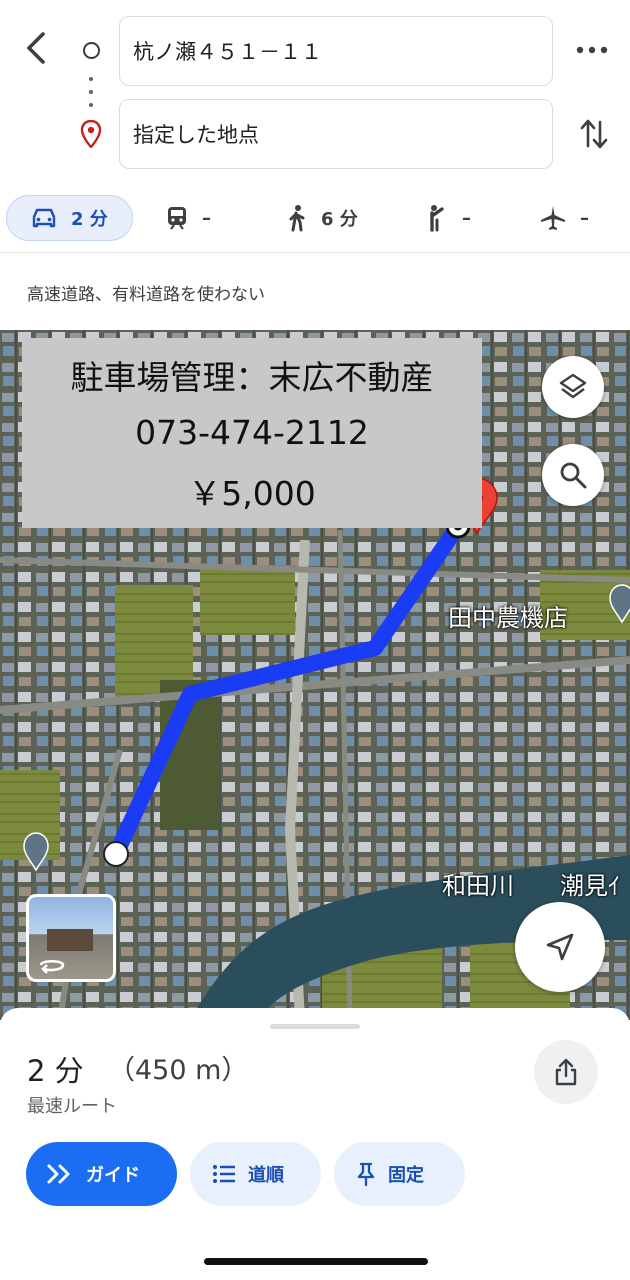  What do you see at coordinates (478, 886) in the screenshot?
I see `map-label-river: 和田川` at bounding box center [478, 886].